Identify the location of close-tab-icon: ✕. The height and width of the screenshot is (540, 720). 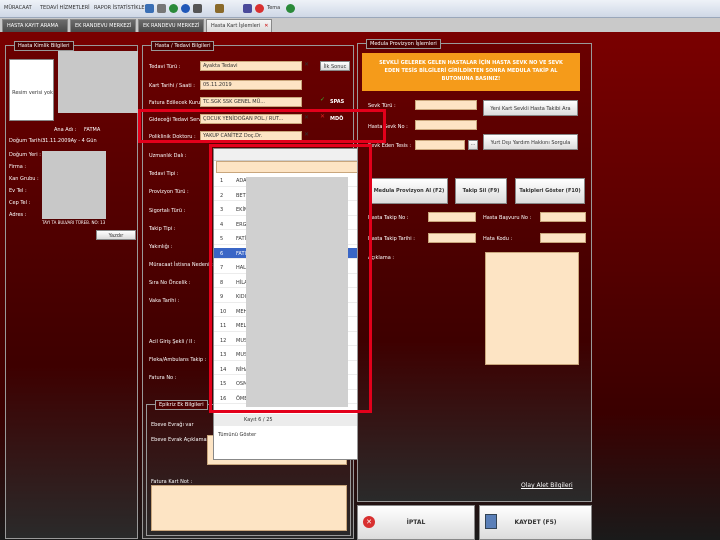
(266, 26).